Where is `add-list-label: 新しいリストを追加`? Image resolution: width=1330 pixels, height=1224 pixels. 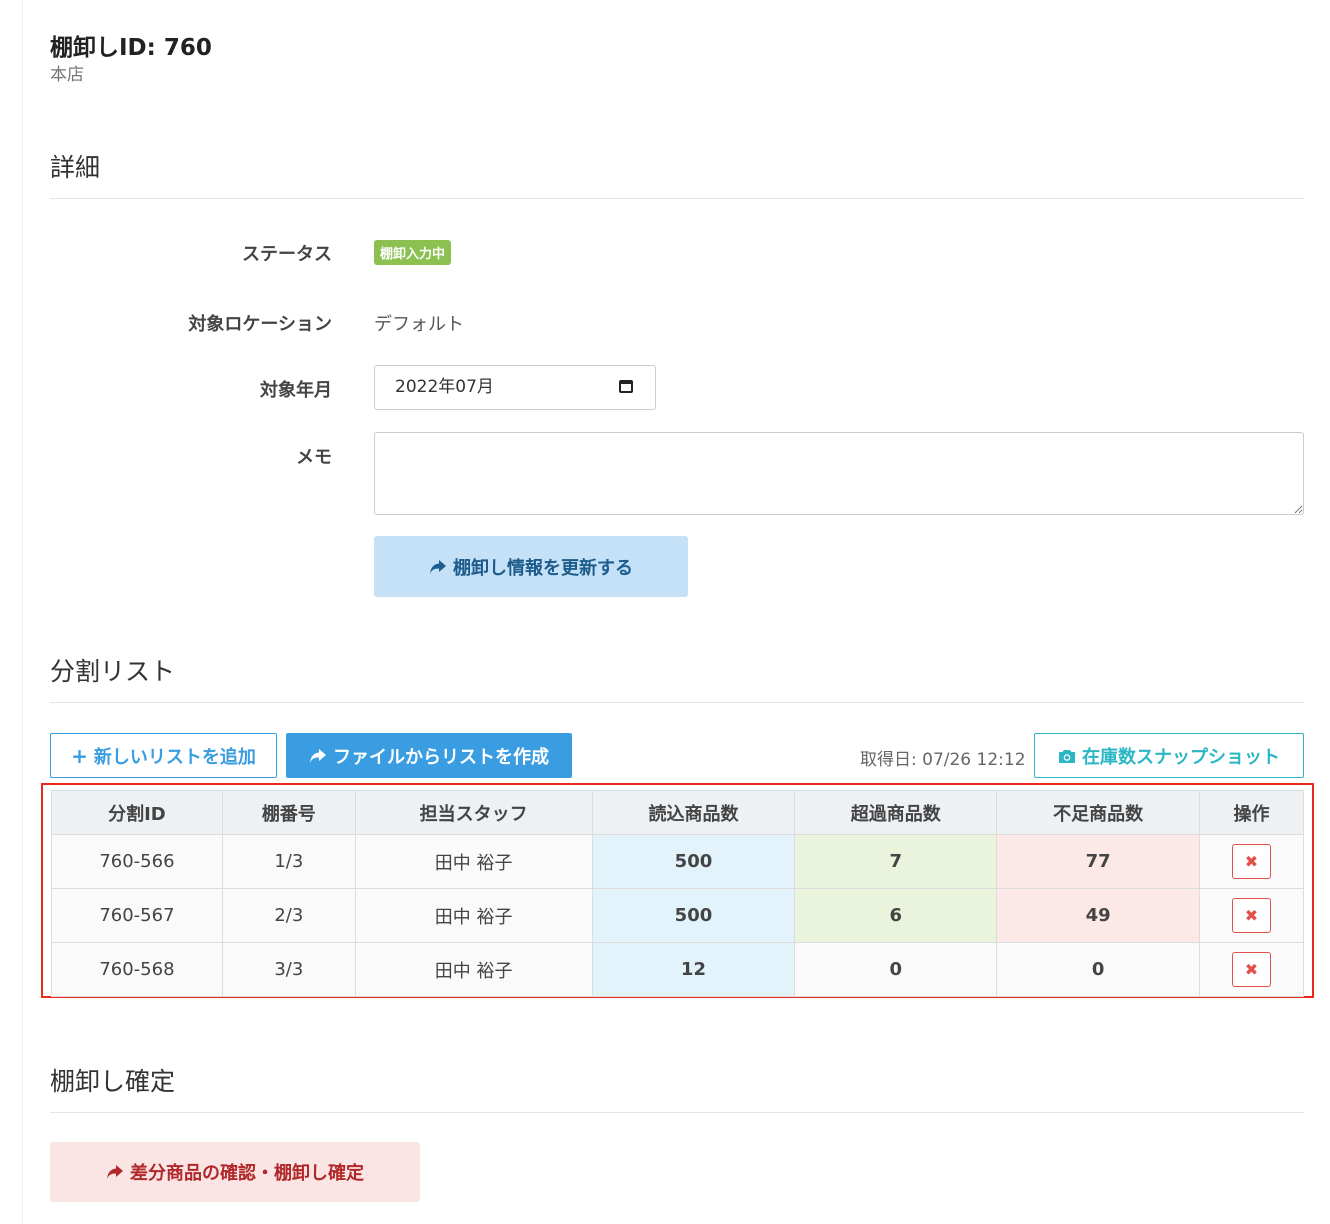 add-list-label: 新しいリストを追加 is located at coordinates (174, 757).